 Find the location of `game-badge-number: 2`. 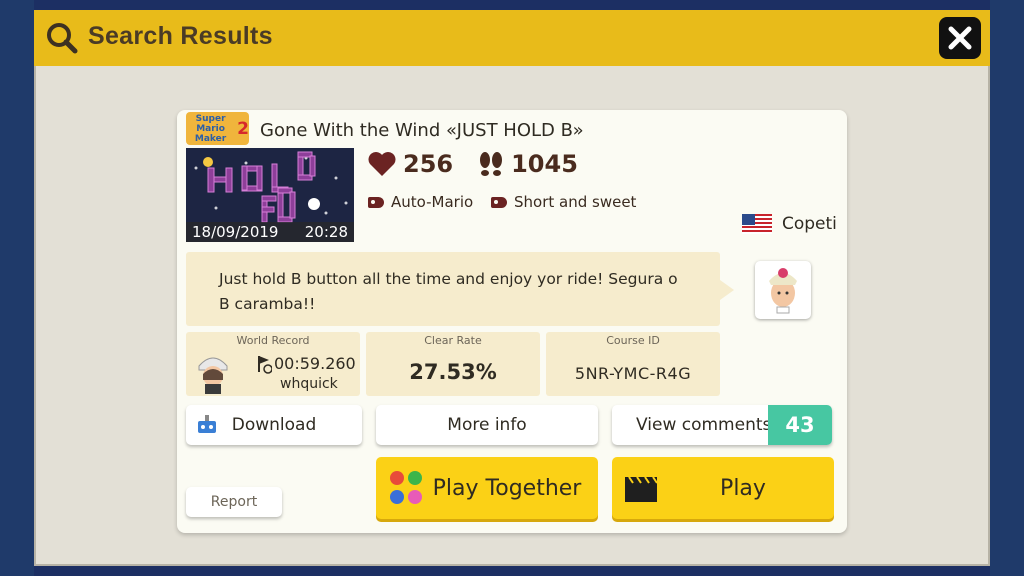

game-badge-number: 2 is located at coordinates (243, 128).